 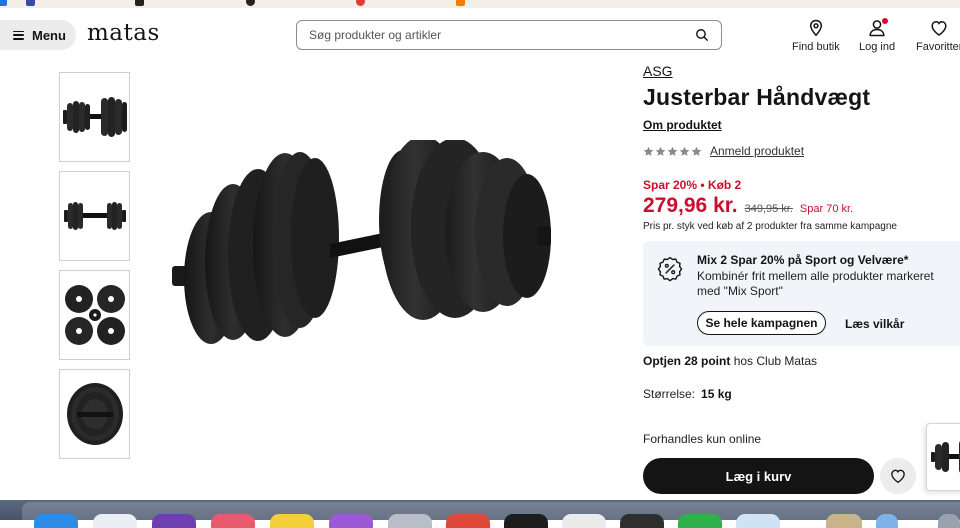 I want to click on weight-plates-image, so click(x=94, y=315).